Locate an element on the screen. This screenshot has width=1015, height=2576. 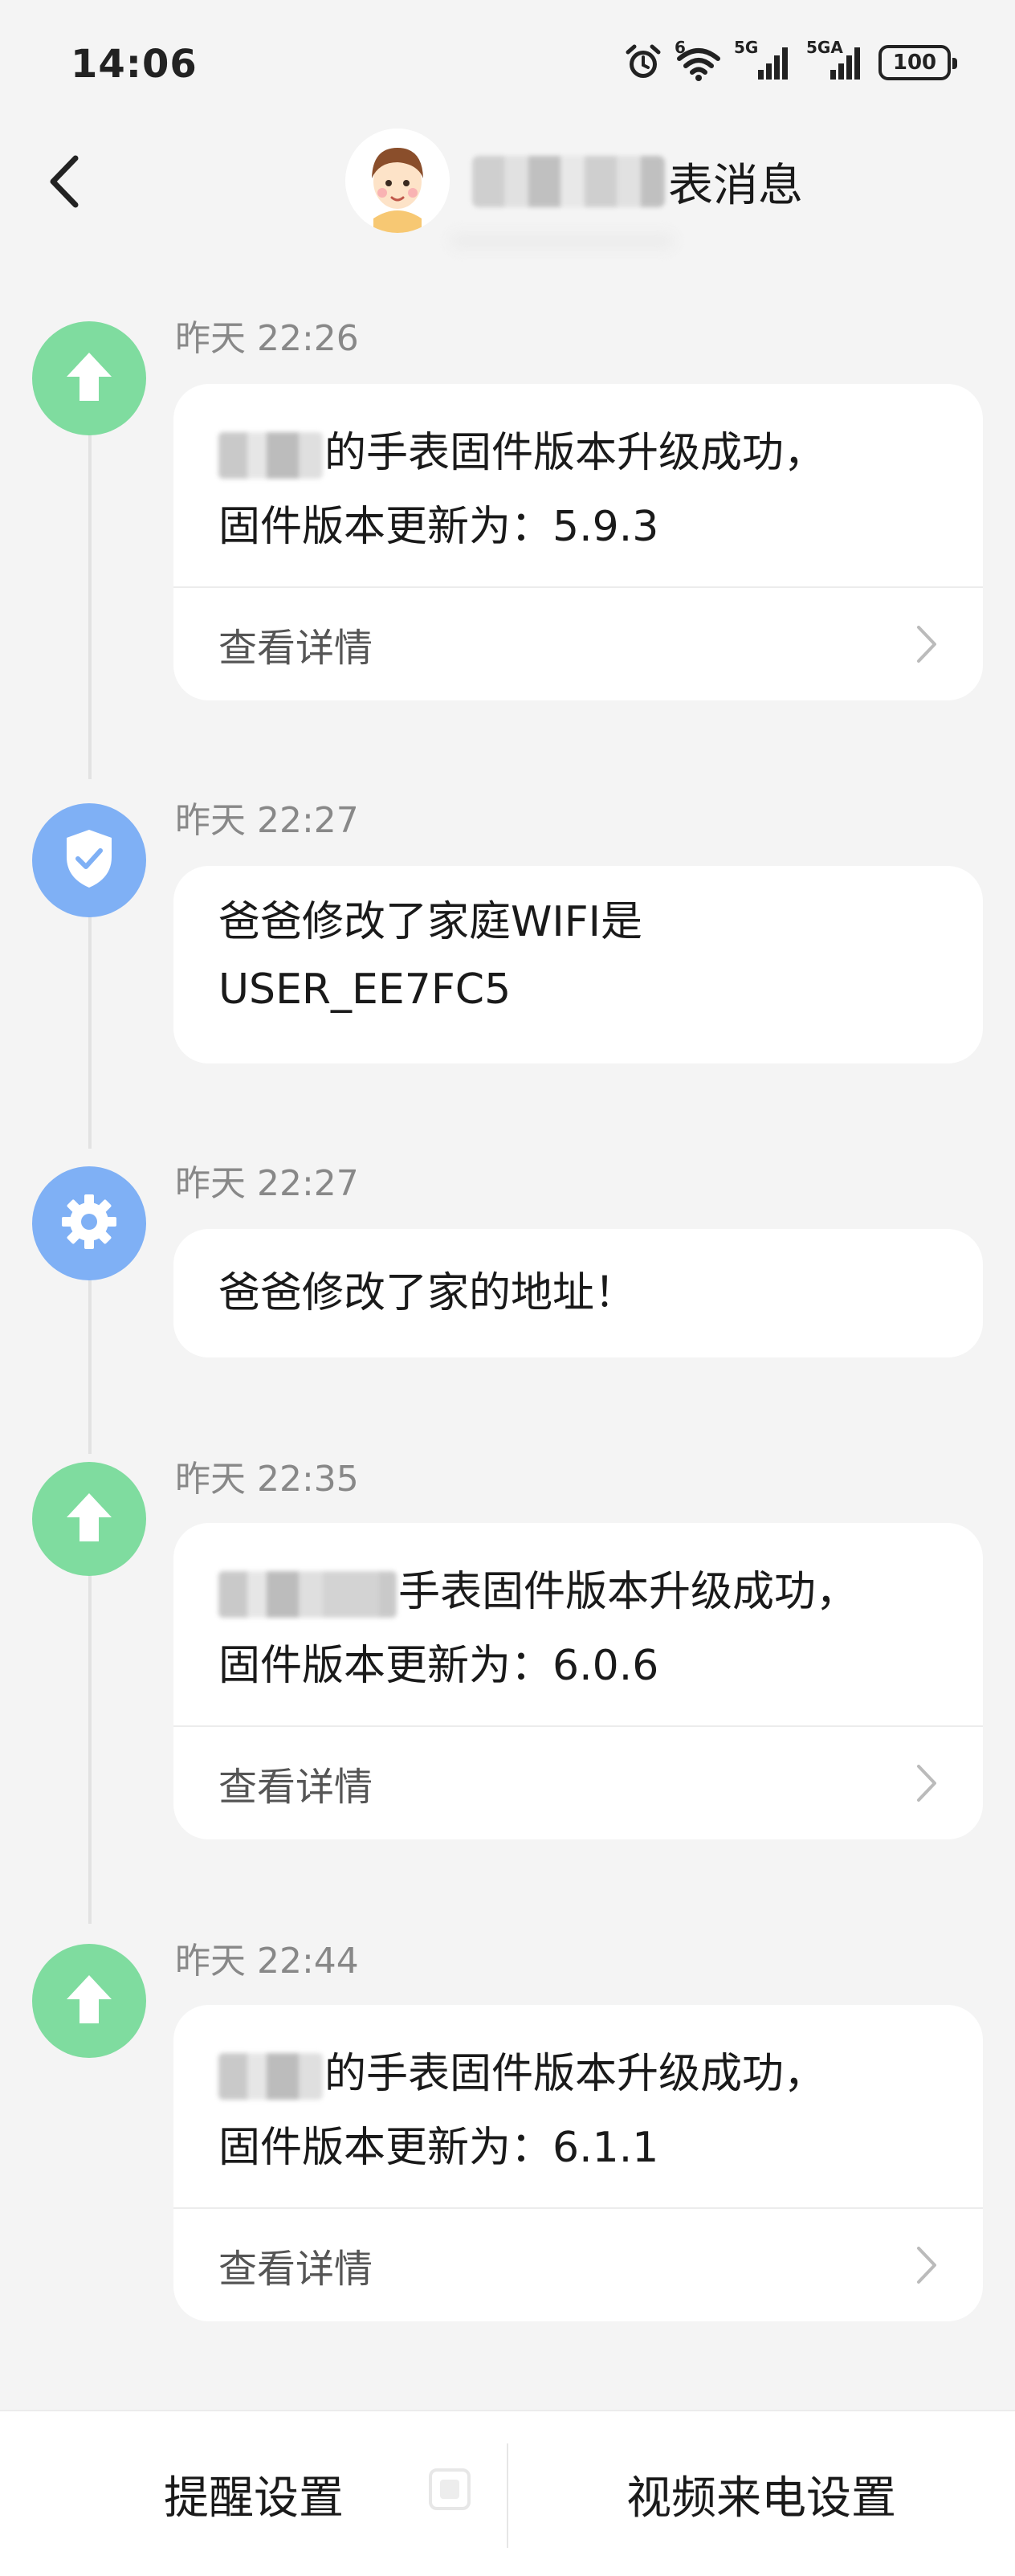
message-body: 爸爸修改了家的地址！ is located at coordinates (578, 1279).